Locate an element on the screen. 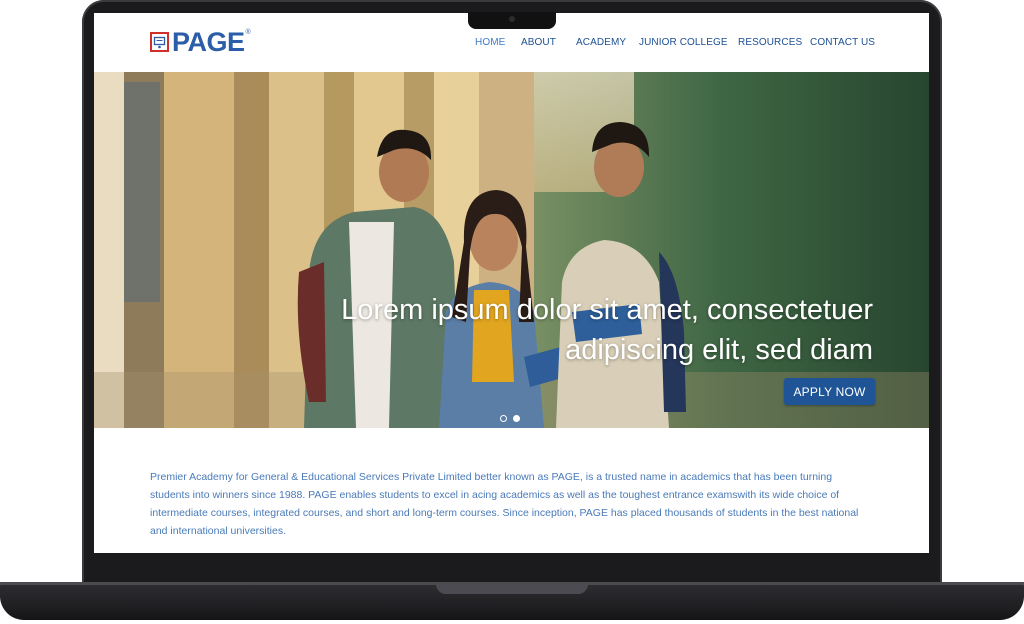  camera-icon is located at coordinates (512, 19).